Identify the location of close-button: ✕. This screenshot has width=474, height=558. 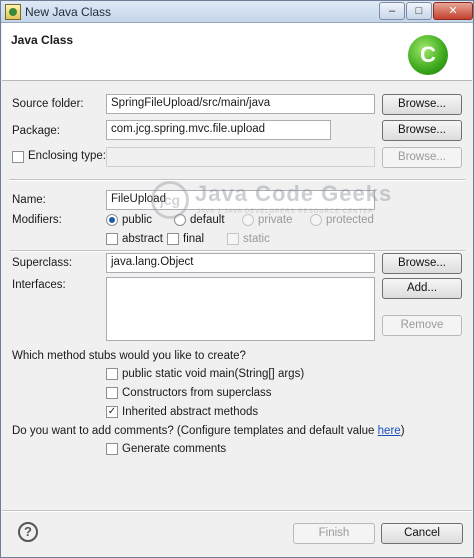
(453, 11).